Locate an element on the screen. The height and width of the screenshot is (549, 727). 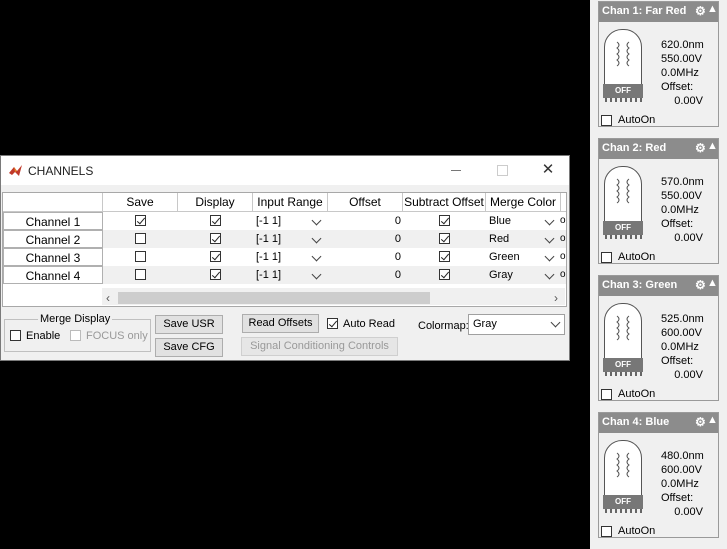
auto-read-checkbox is located at coordinates (332, 323).